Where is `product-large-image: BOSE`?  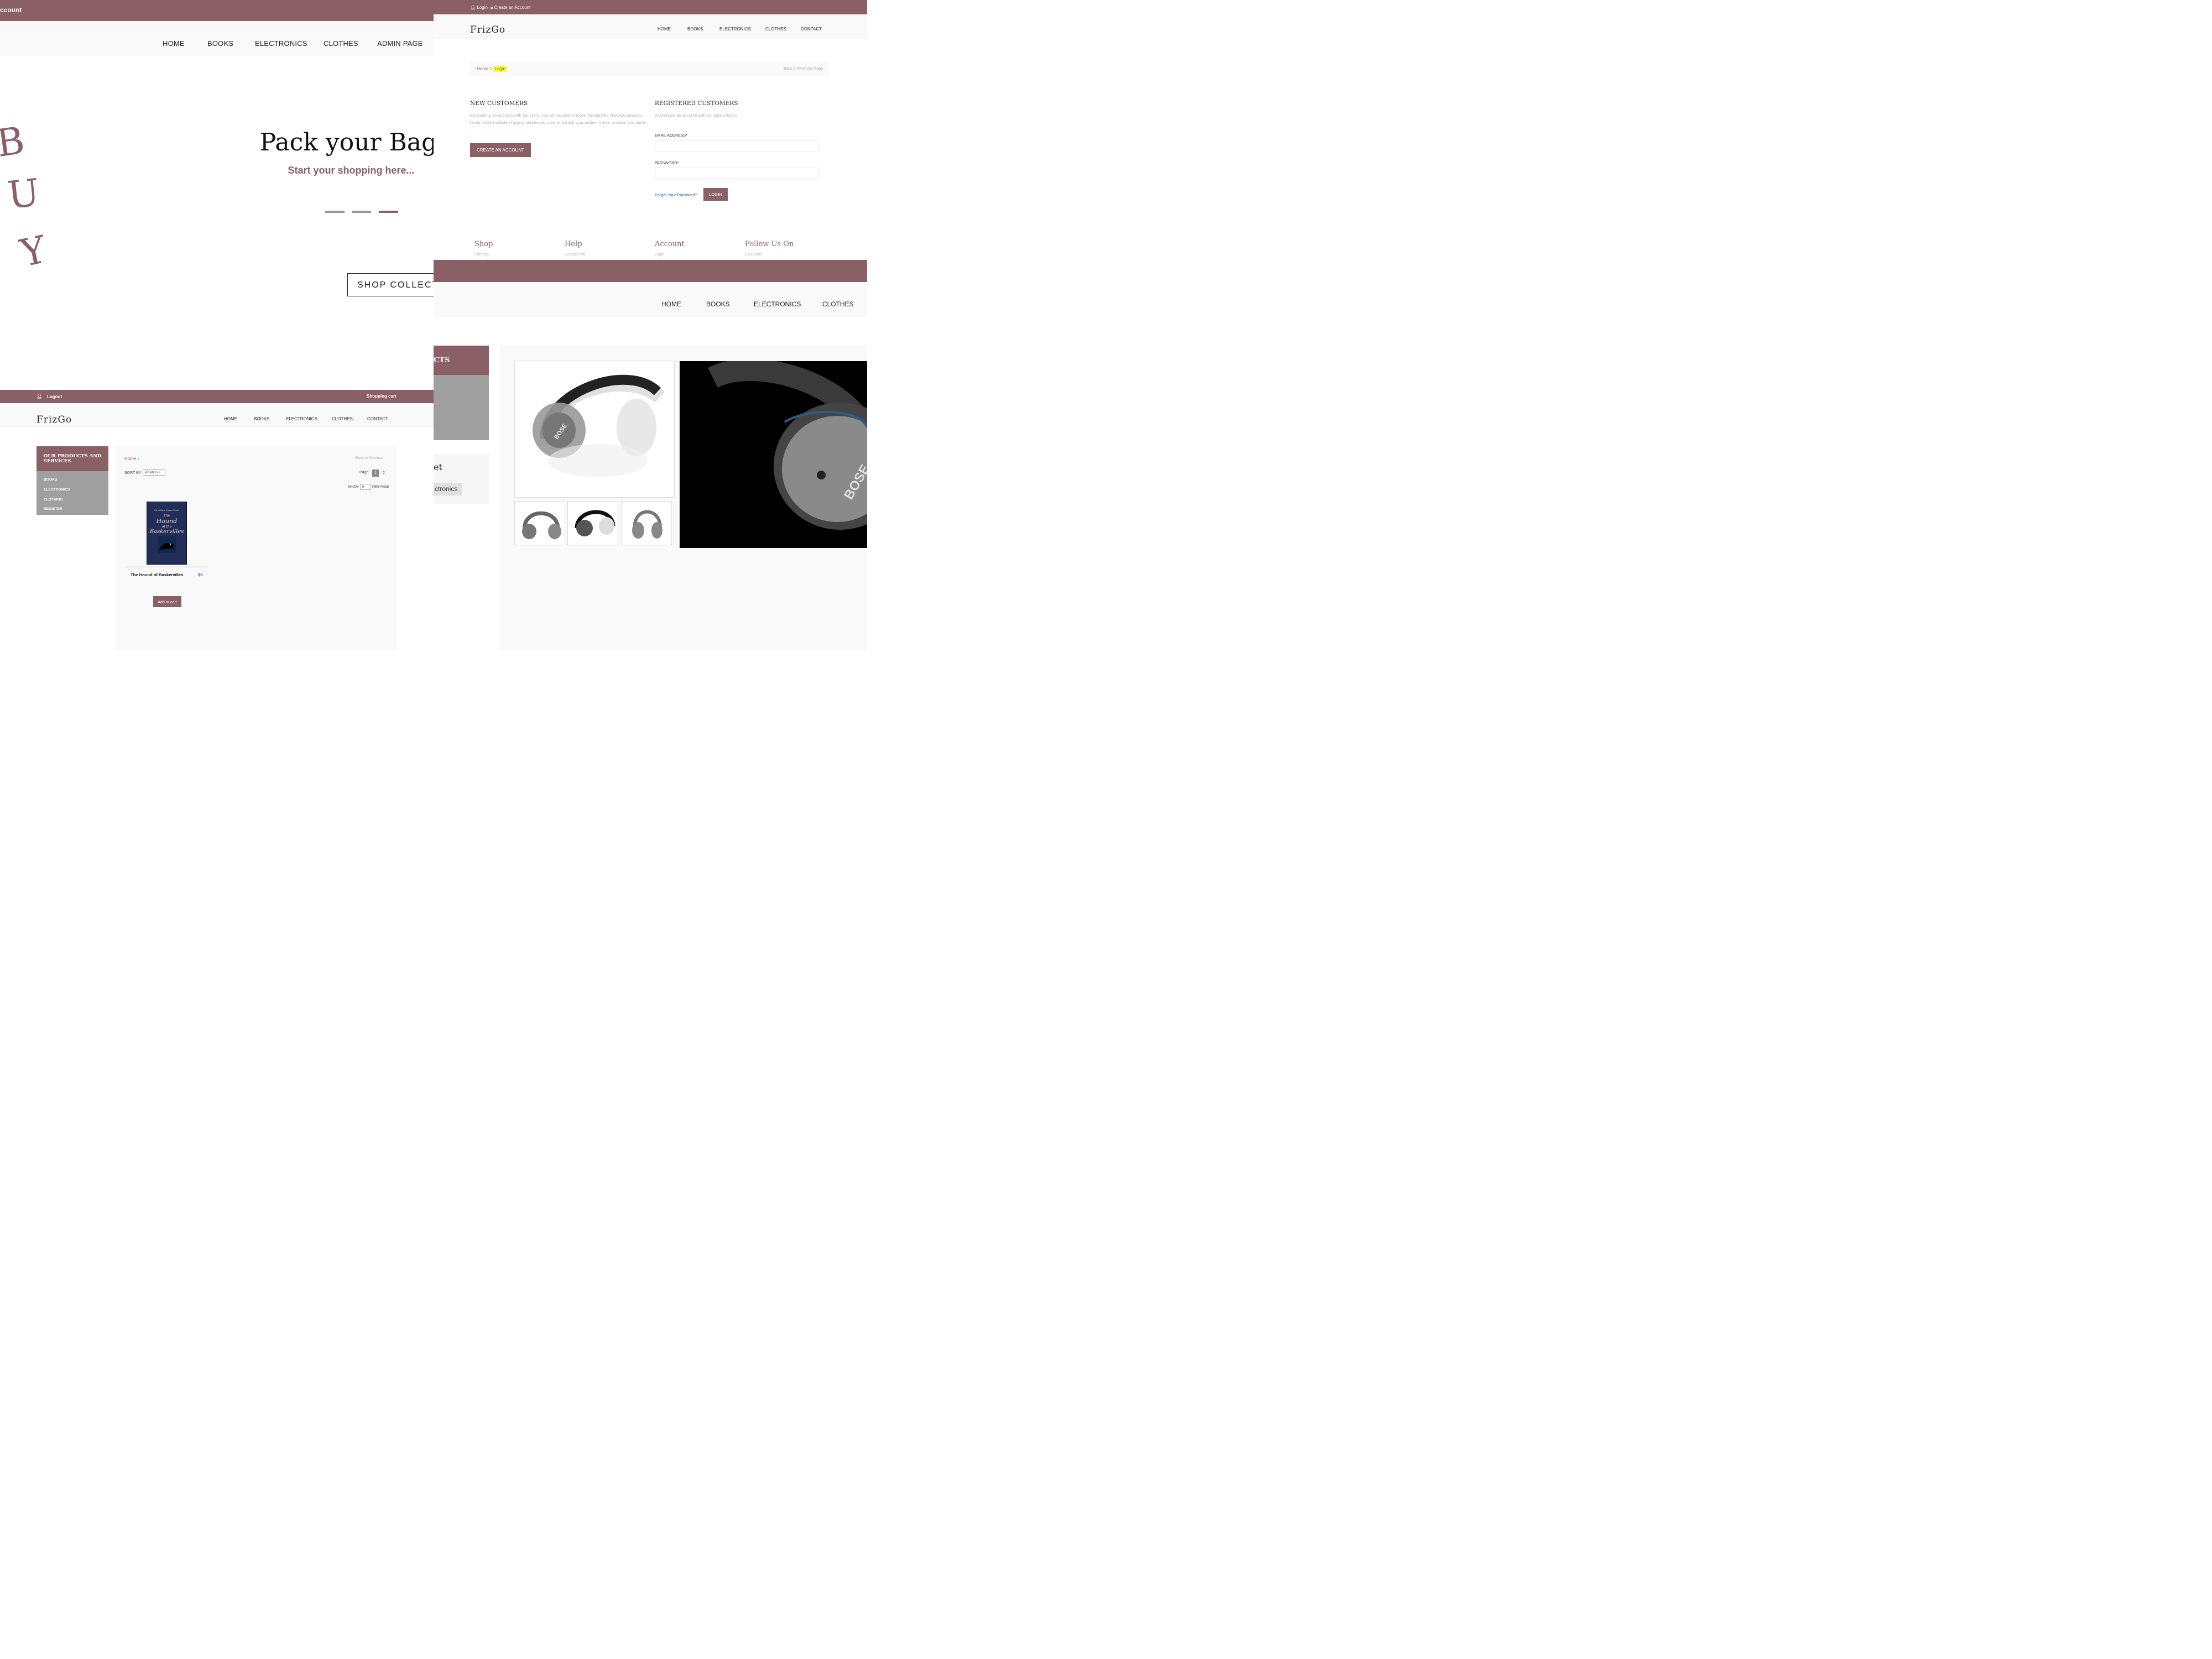 product-large-image: BOSE is located at coordinates (774, 455).